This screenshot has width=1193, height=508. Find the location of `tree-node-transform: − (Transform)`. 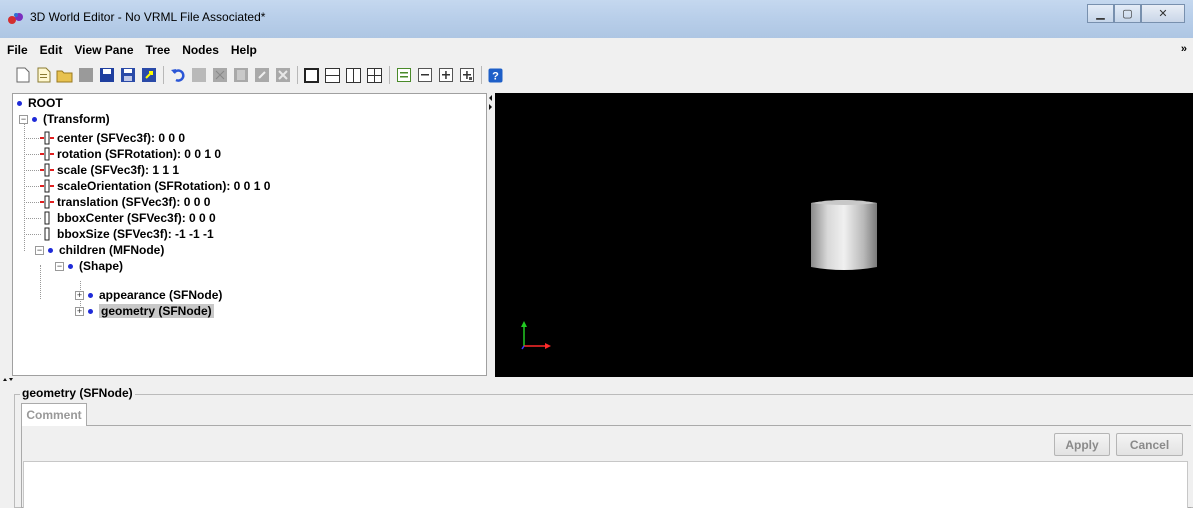

tree-node-transform: − (Transform) is located at coordinates (64, 119).